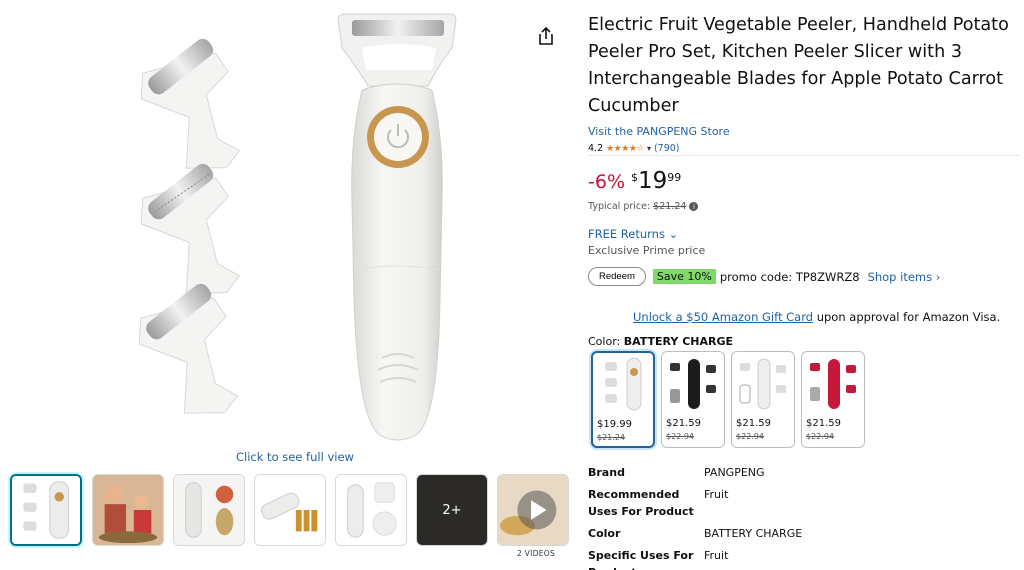 This screenshot has height=570, width=1024. I want to click on promo-code-text: promo code: TP8ZWRZ8, so click(789, 276).